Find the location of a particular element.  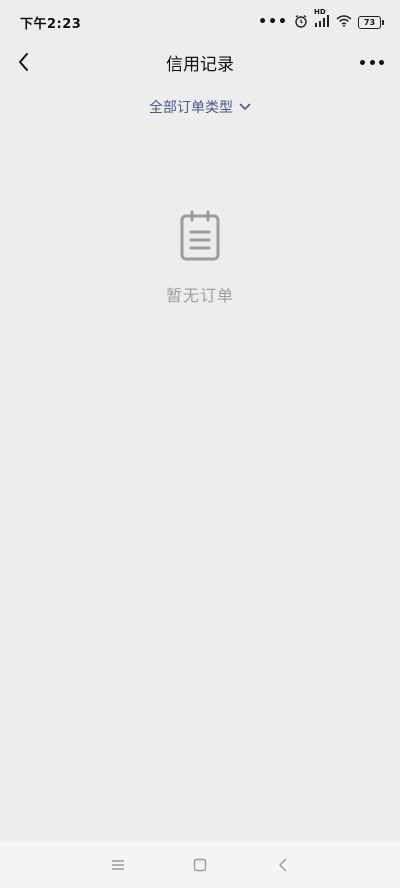

status-time: 下午2:23 is located at coordinates (51, 24).